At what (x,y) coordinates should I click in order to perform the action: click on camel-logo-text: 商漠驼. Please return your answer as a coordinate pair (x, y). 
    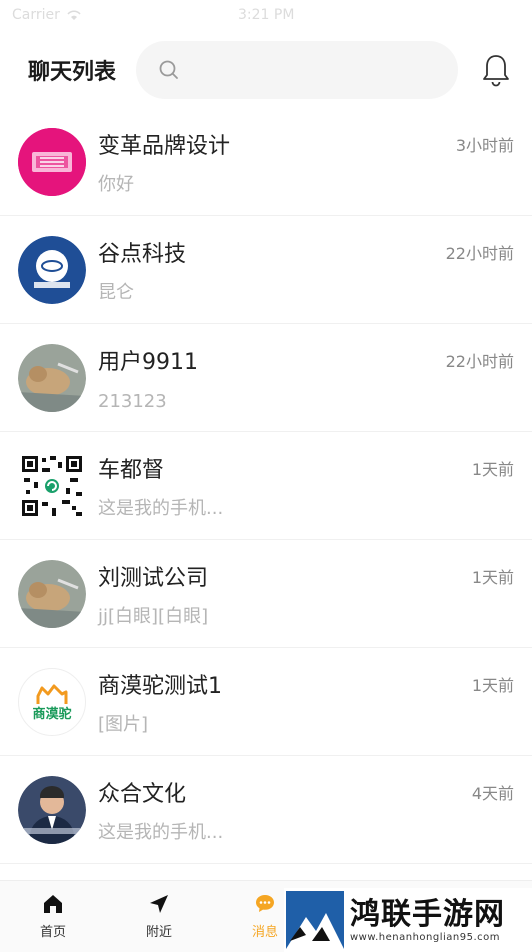
    Looking at the image, I should click on (52, 714).